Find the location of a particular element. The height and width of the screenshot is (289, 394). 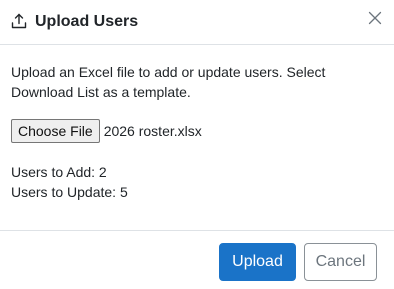

upload-button: Upload is located at coordinates (257, 262).